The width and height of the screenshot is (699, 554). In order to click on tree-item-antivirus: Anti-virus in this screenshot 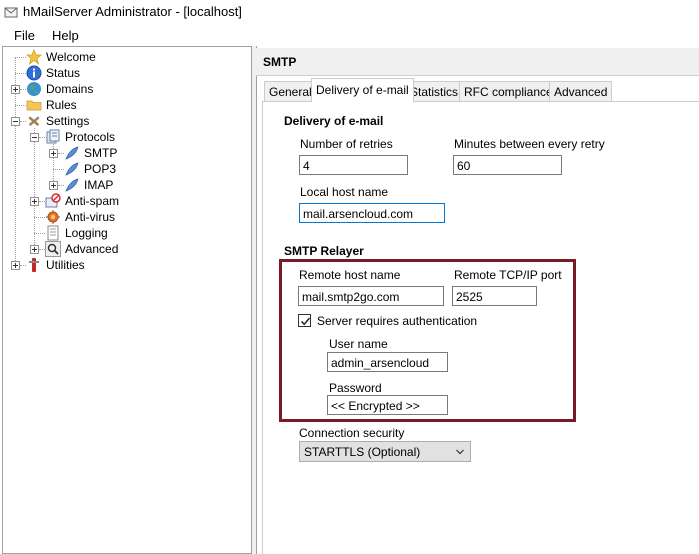, I will do `click(90, 217)`.